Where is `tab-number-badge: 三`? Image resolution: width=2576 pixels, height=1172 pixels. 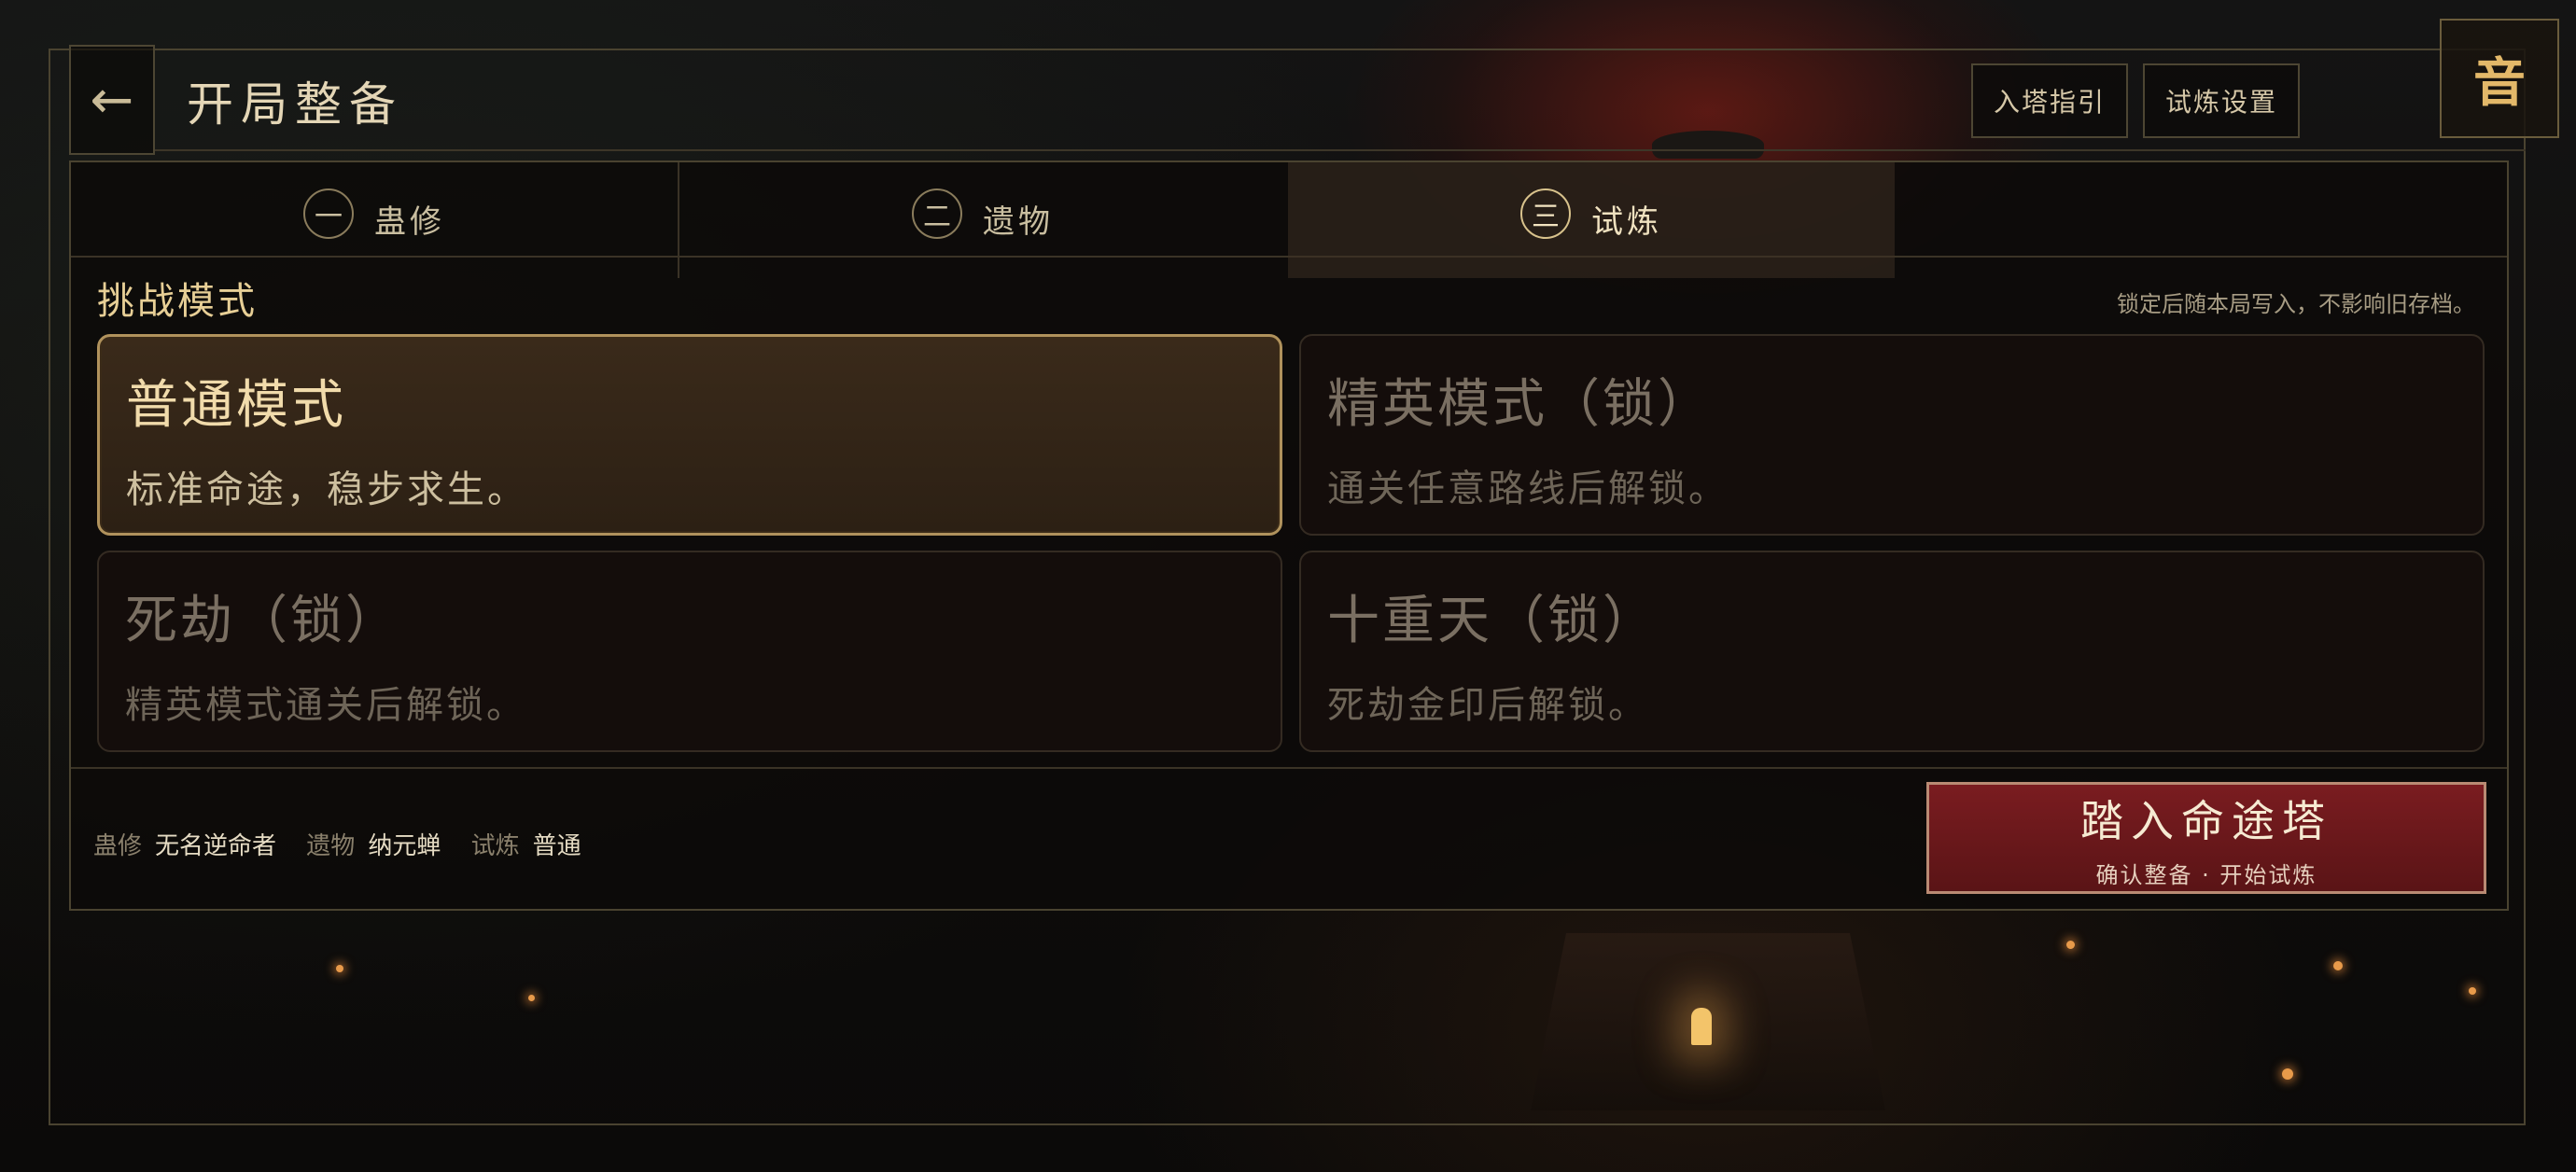 tab-number-badge: 三 is located at coordinates (1545, 213).